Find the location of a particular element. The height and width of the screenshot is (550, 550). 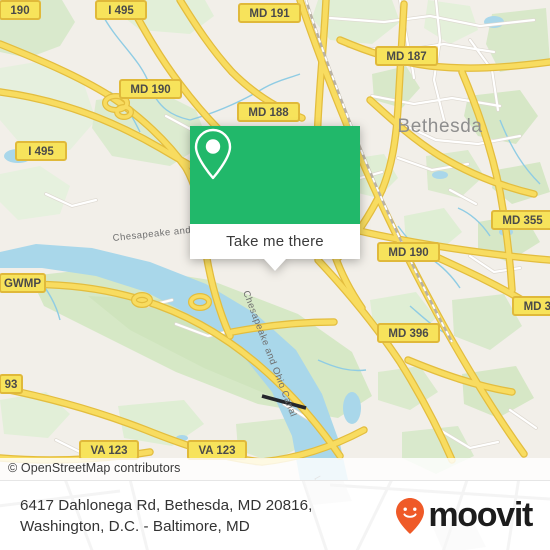

road-shield-label: 93 is located at coordinates (11, 385).